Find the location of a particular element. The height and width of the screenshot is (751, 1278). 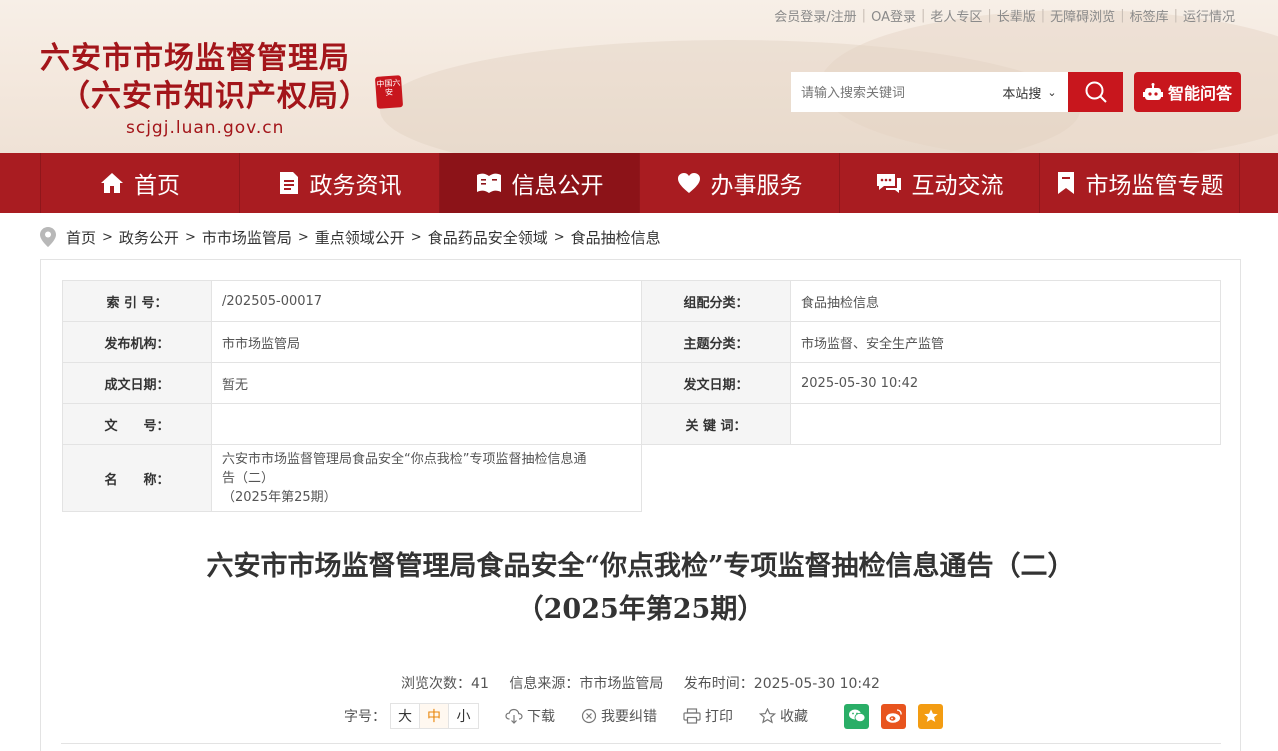

top-link-login: 会员登录/注册 is located at coordinates (815, 15).